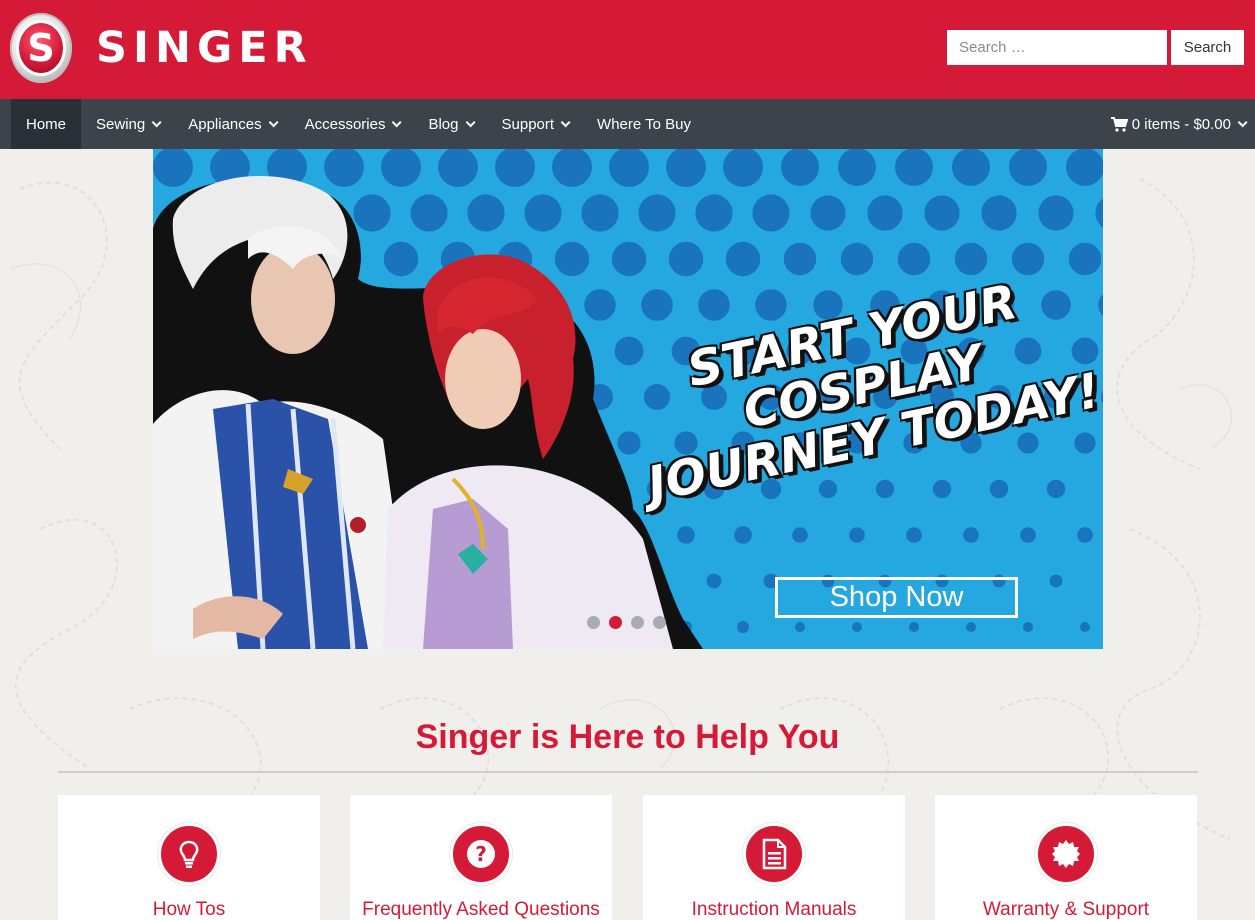 The height and width of the screenshot is (920, 1255). I want to click on nav-item-label: Where To Buy, so click(644, 124).